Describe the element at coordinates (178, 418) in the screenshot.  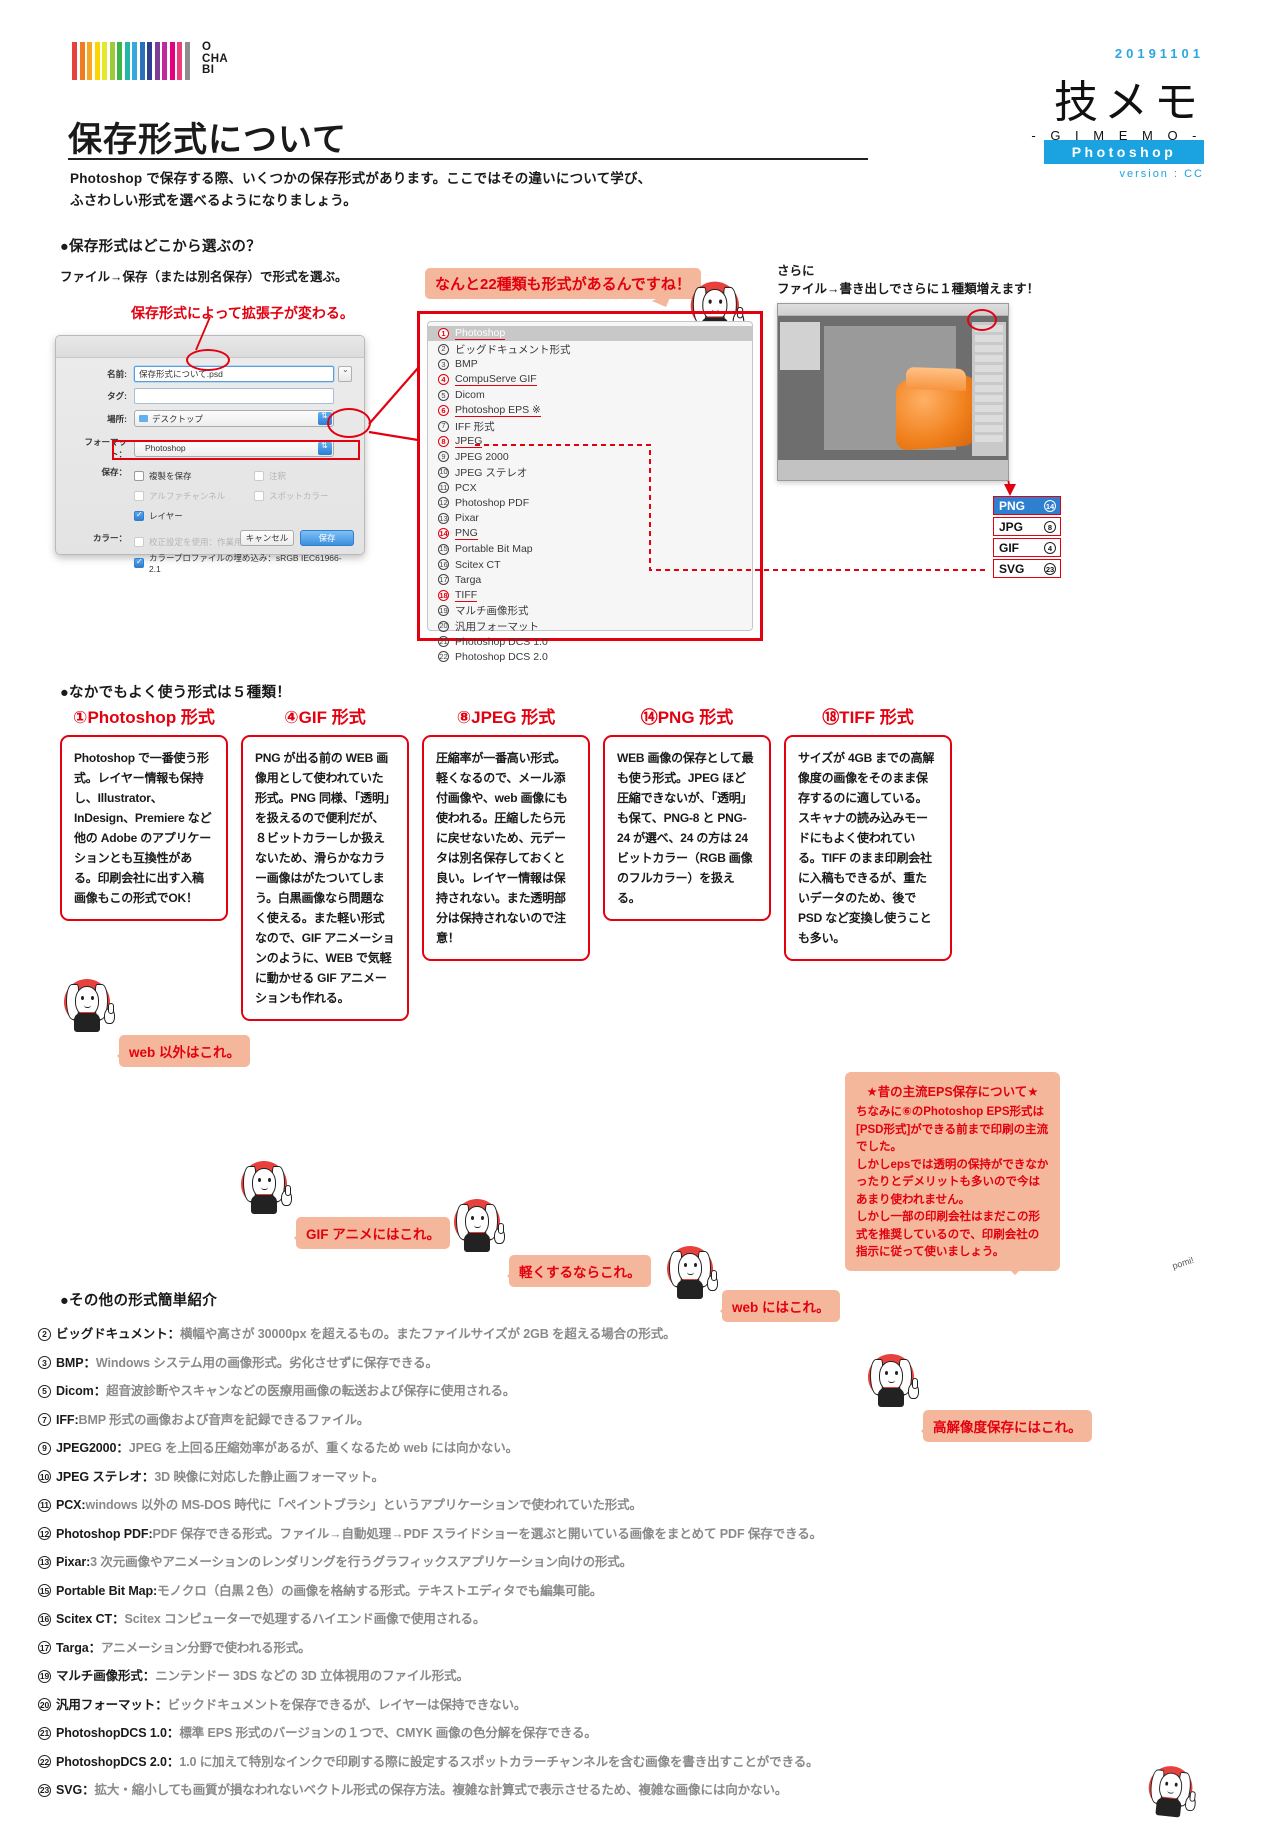
I see `place-value: デスクトップ` at that location.